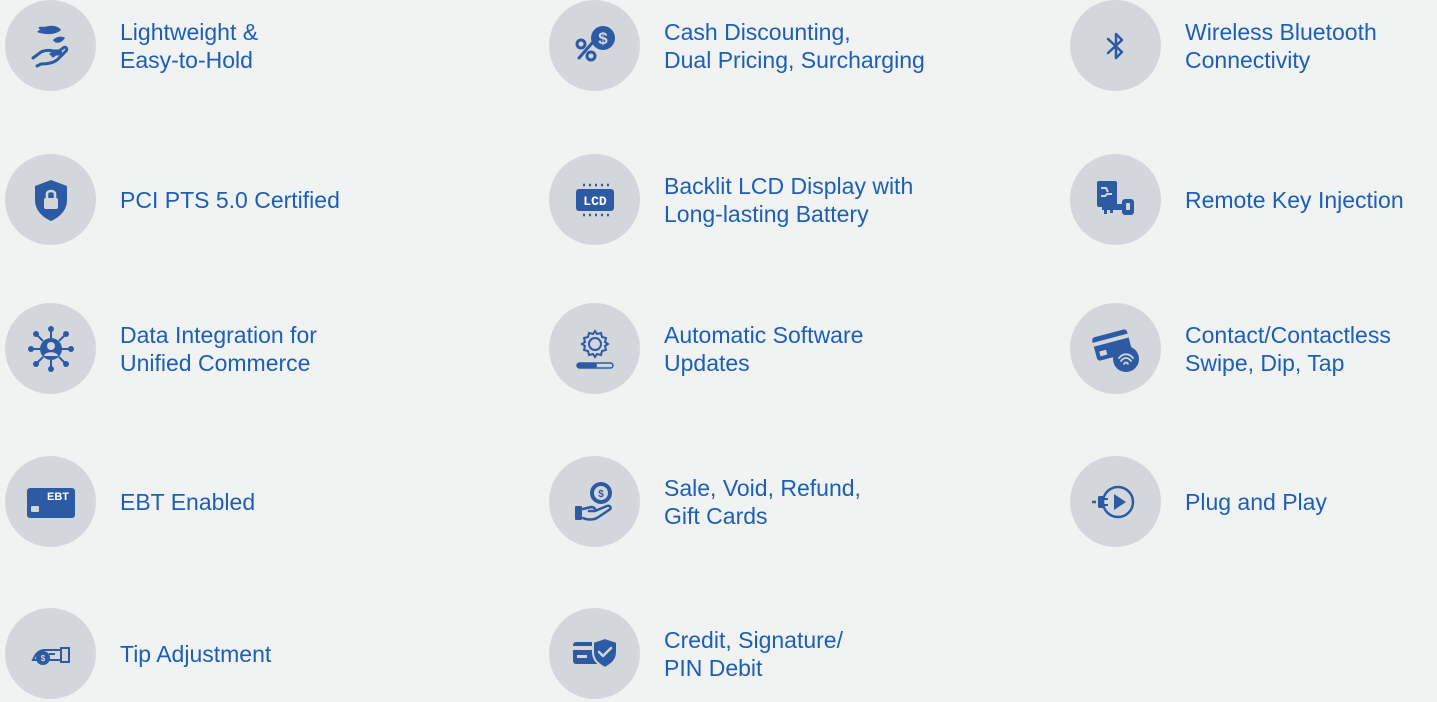  Describe the element at coordinates (58, 497) in the screenshot. I see `ebt-icon-text: EBT` at that location.